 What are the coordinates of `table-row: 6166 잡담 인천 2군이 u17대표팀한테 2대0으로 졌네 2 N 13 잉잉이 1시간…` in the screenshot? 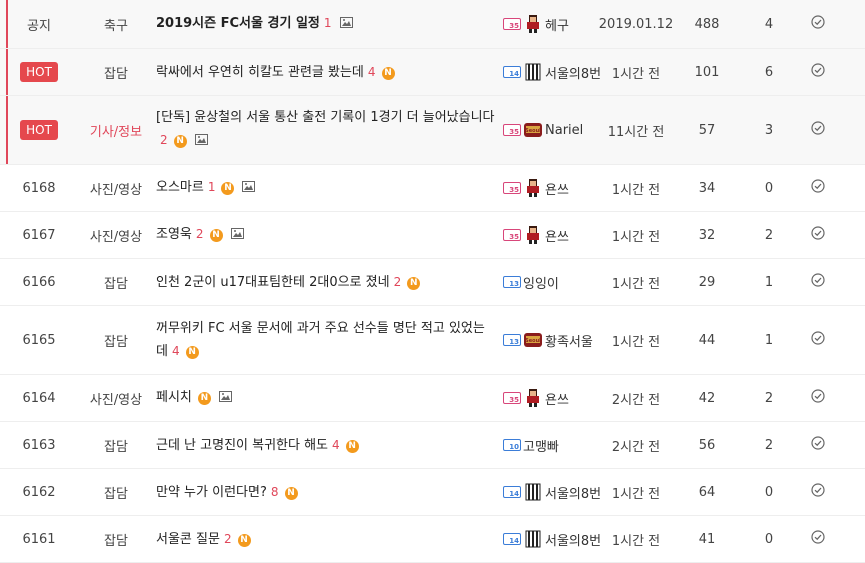 It's located at (432, 282).